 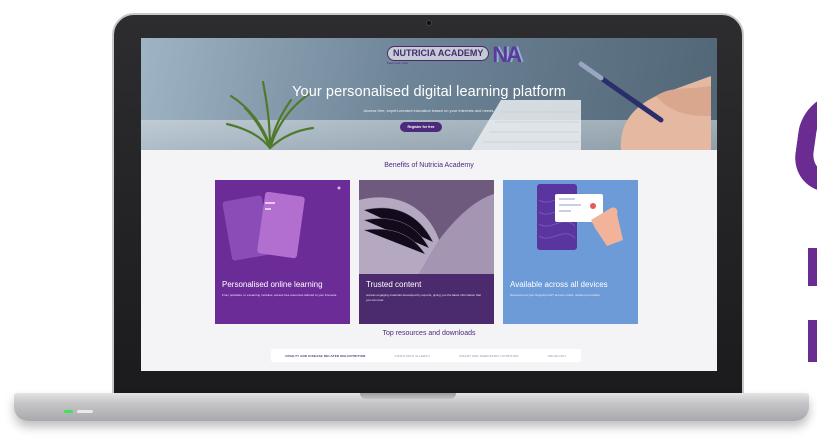 What do you see at coordinates (408, 396) in the screenshot?
I see `laptop-opening-notch` at bounding box center [408, 396].